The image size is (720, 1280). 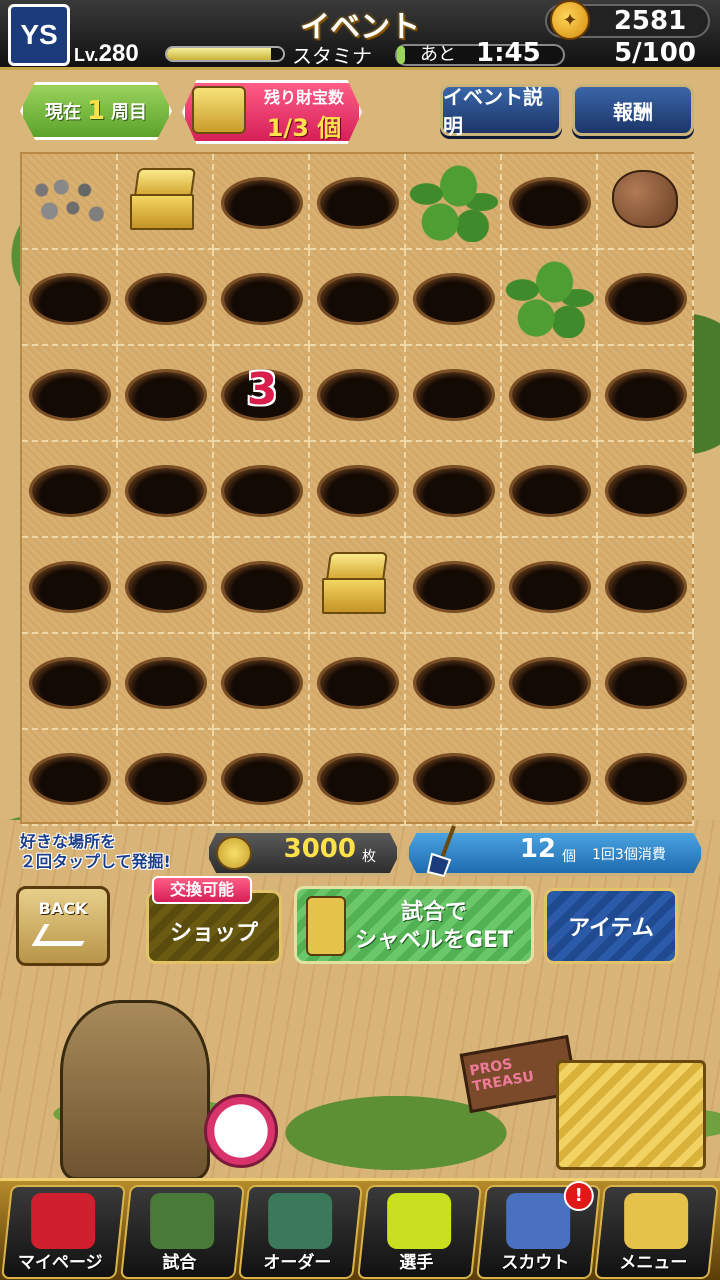 What do you see at coordinates (538, 1230) in the screenshot?
I see `nav-item-scout: スカウト!` at bounding box center [538, 1230].